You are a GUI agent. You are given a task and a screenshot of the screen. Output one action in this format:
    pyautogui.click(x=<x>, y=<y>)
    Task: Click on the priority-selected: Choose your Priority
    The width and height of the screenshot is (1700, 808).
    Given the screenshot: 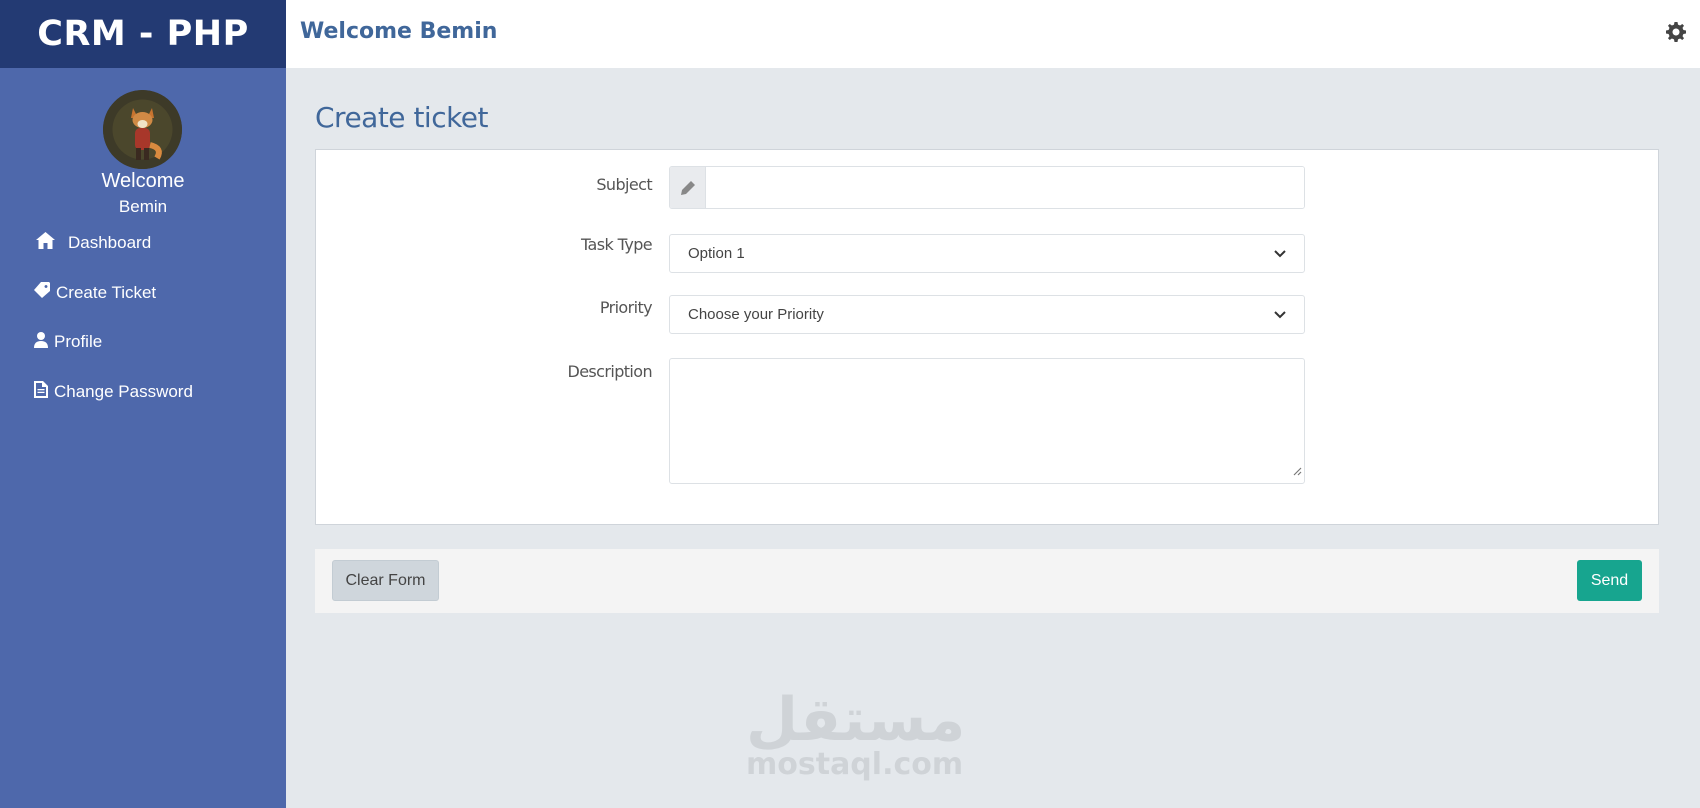 What is the action you would take?
    pyautogui.click(x=756, y=314)
    